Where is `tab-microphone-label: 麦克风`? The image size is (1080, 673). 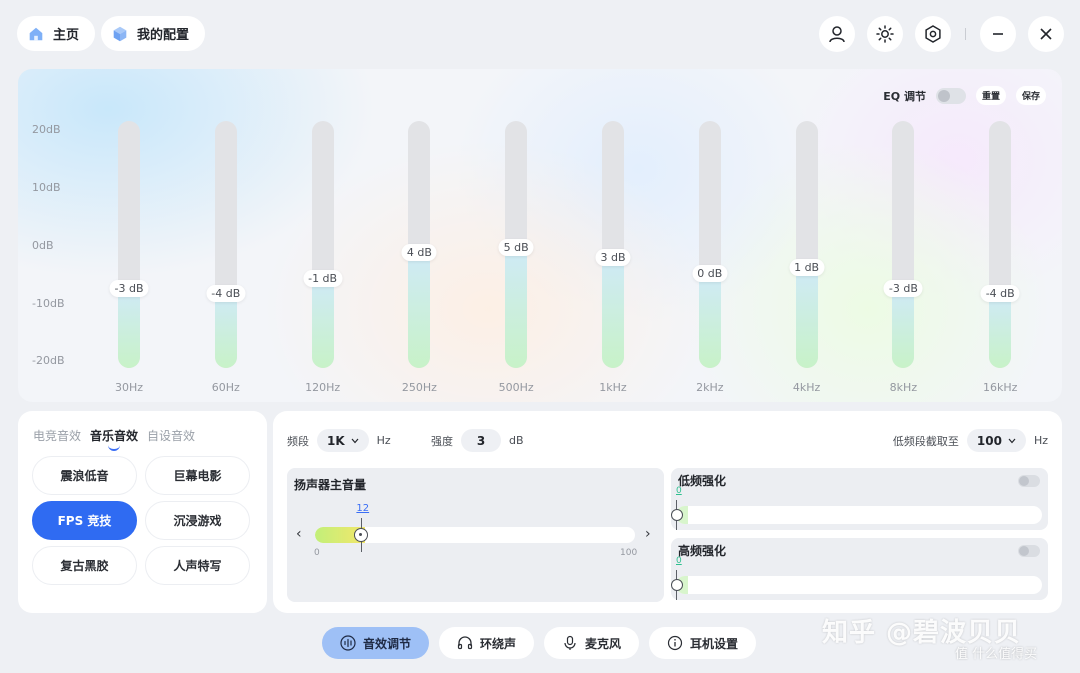
tab-microphone-label: 麦克风 is located at coordinates (603, 643).